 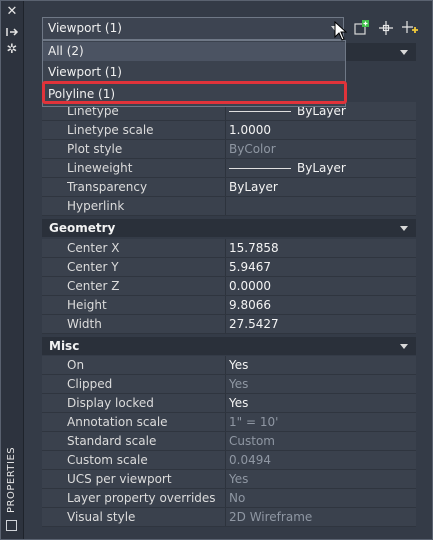 I want to click on property-row-transparency: Transparency ByLayer, so click(x=229, y=187).